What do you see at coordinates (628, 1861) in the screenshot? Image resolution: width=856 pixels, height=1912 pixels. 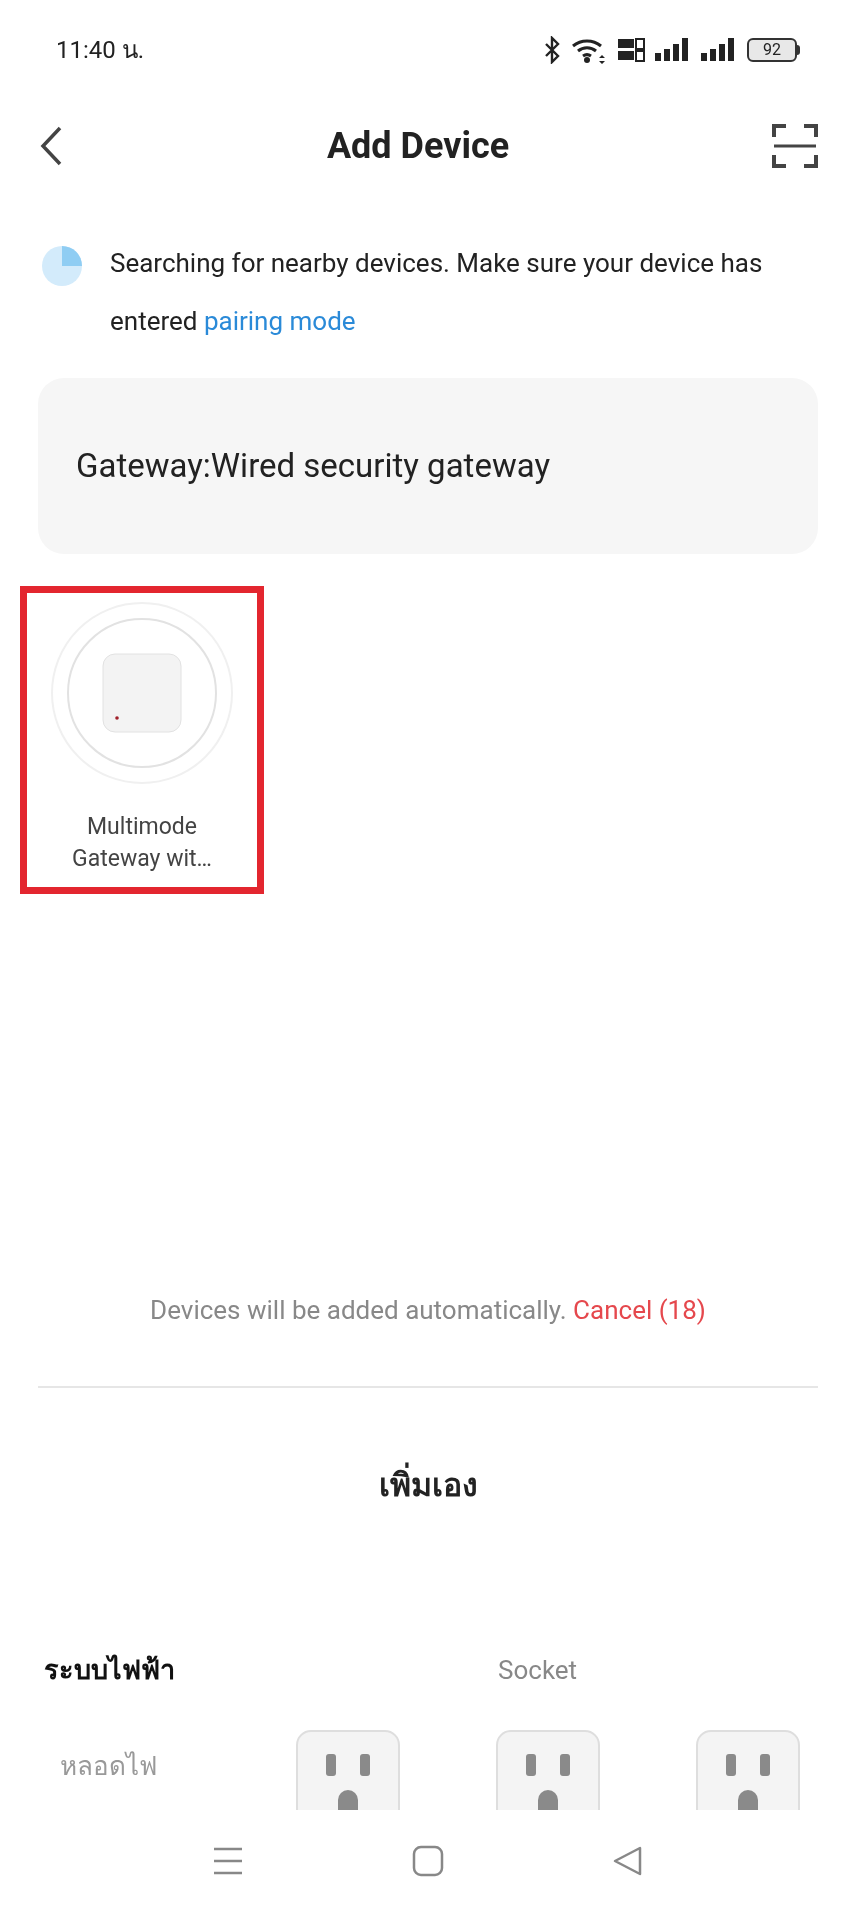 I see `back-nav-icon` at bounding box center [628, 1861].